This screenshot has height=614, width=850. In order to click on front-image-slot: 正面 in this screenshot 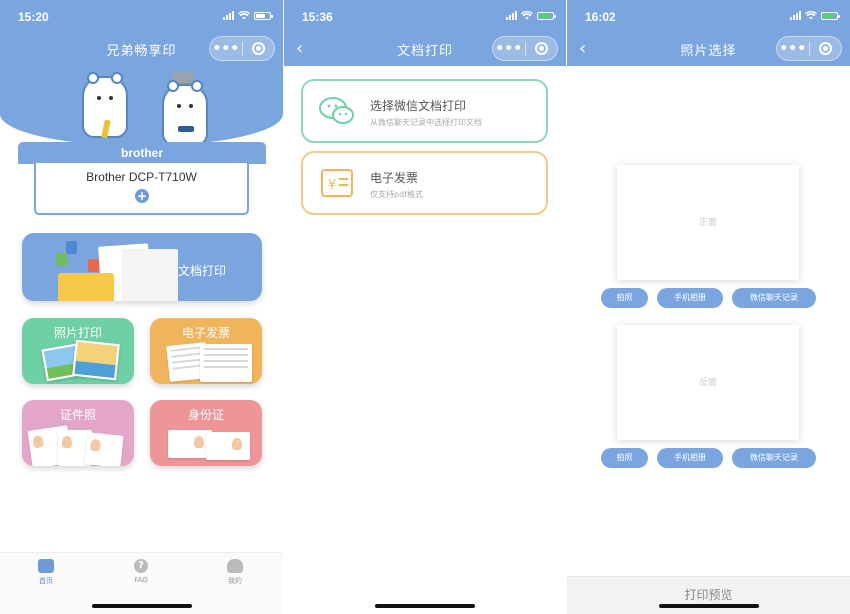, I will do `click(708, 222)`.